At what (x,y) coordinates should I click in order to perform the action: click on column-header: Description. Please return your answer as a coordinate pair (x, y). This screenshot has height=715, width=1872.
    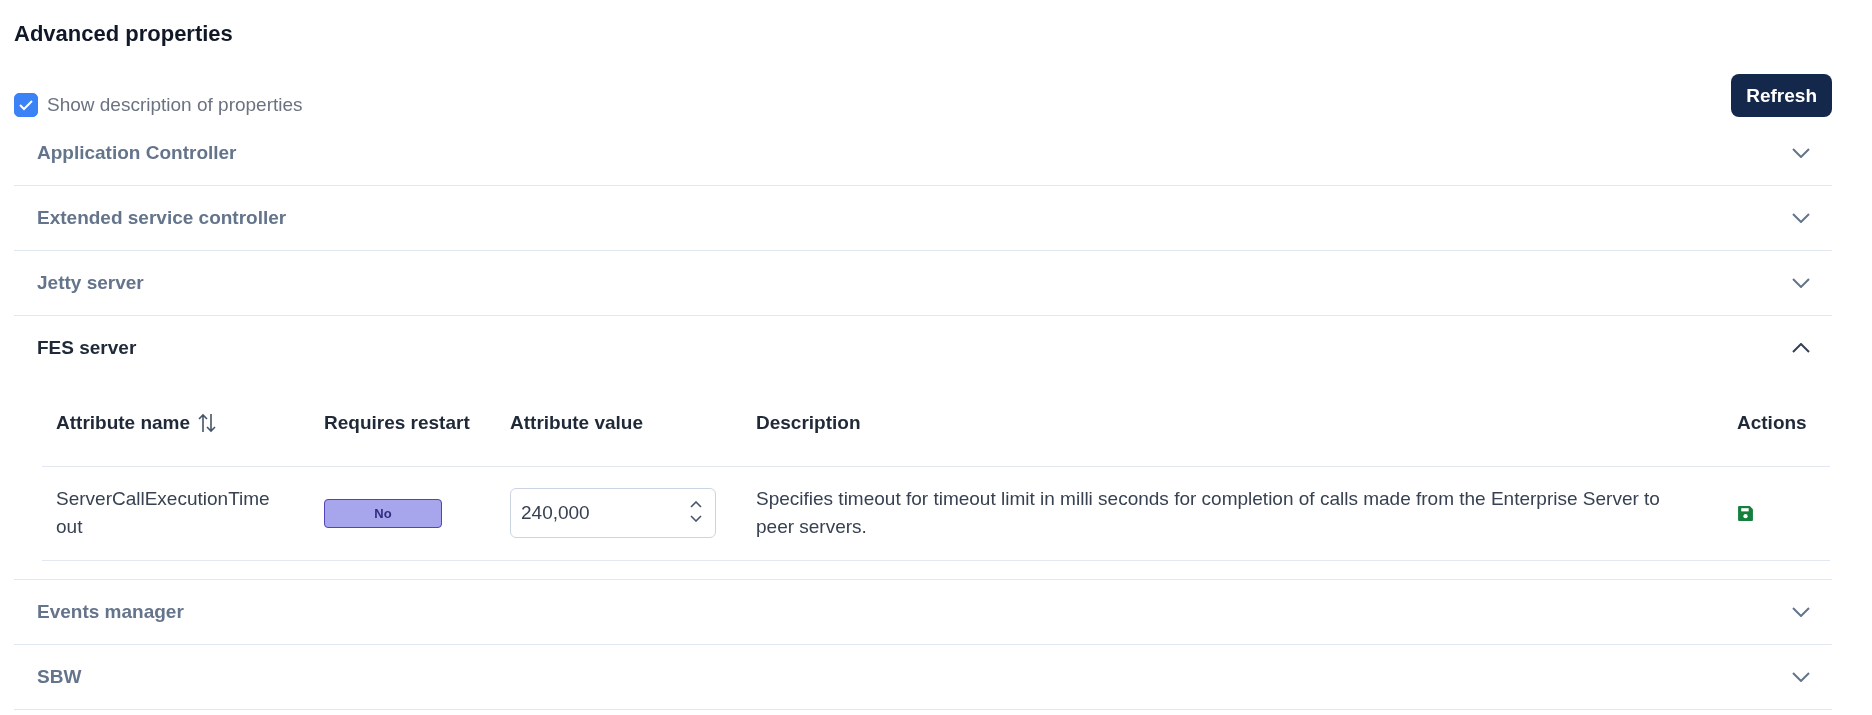
    Looking at the image, I should click on (1232, 423).